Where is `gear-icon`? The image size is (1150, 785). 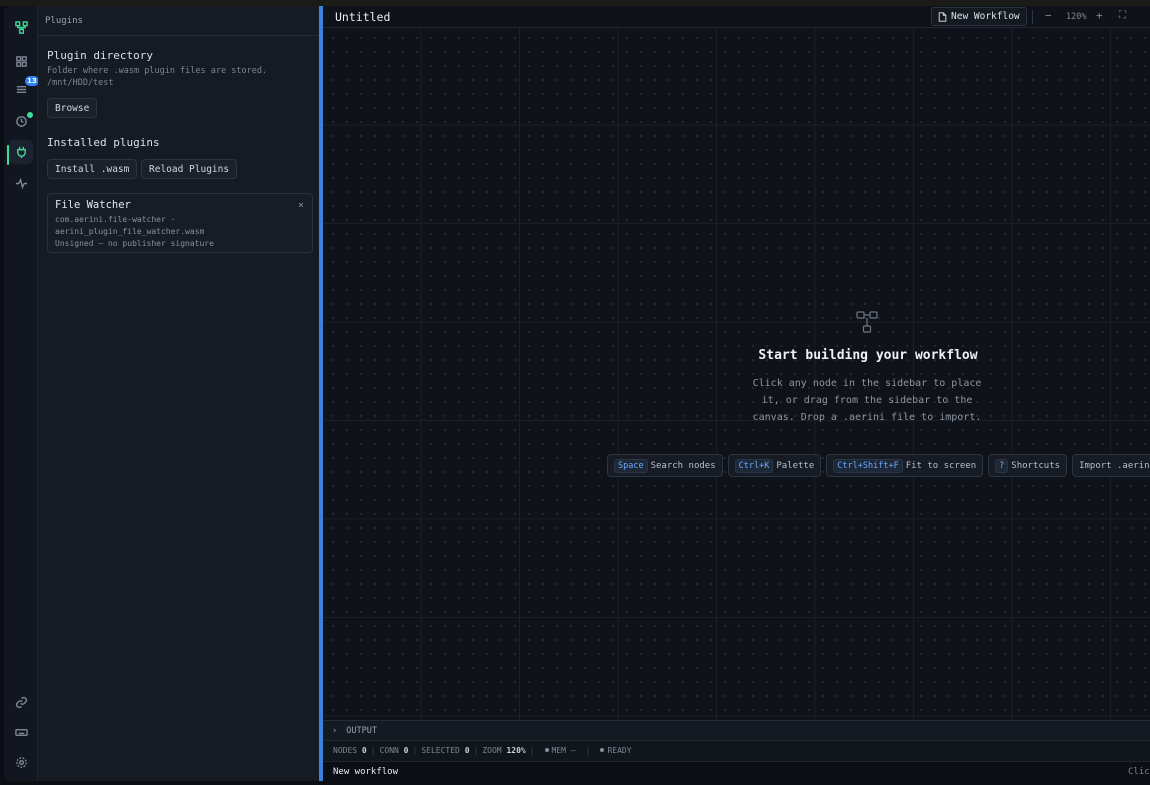
gear-icon is located at coordinates (21, 762).